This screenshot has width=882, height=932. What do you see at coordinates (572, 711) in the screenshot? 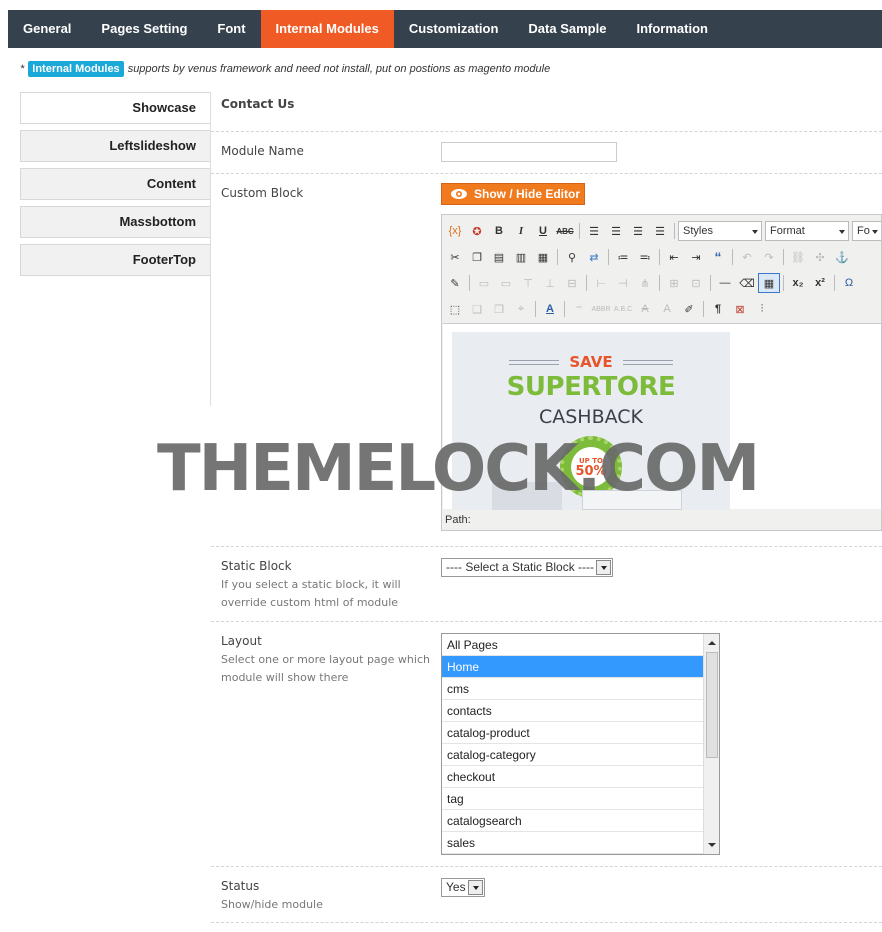
I see `layout-option-contacts: contacts` at bounding box center [572, 711].